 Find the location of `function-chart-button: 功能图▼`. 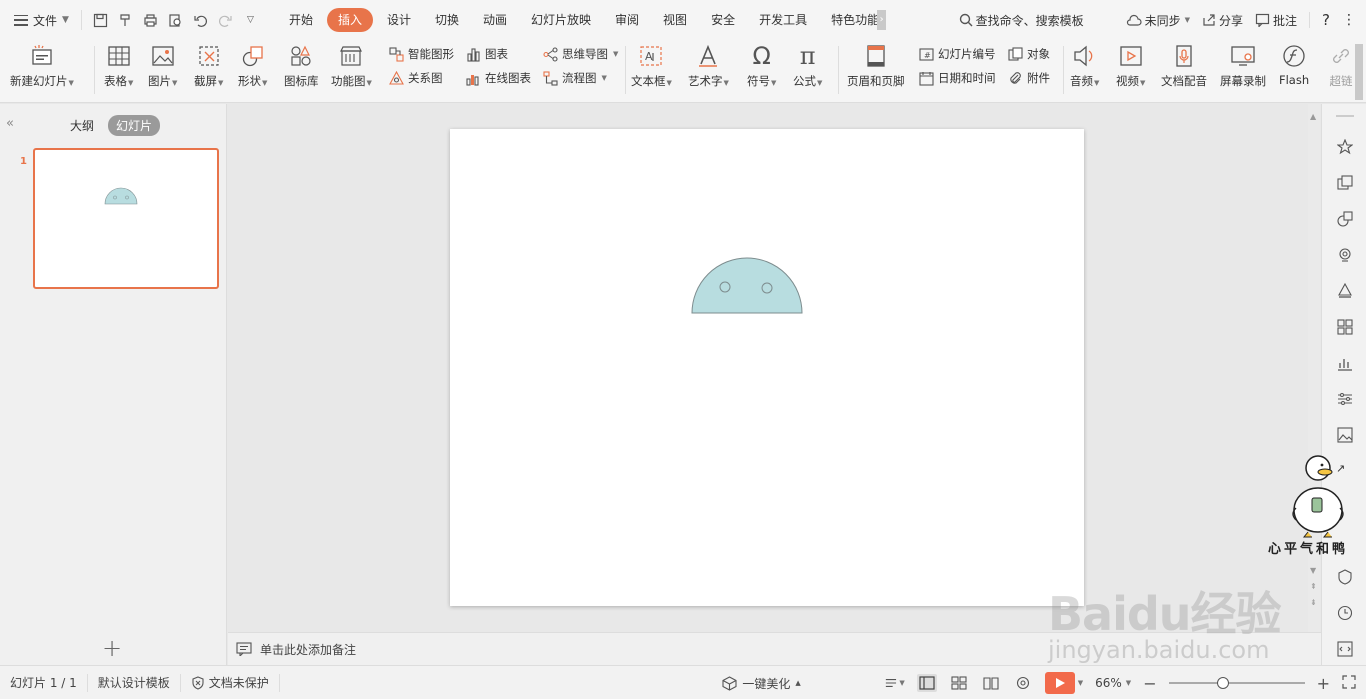

function-chart-button: 功能图▼ is located at coordinates (351, 64).